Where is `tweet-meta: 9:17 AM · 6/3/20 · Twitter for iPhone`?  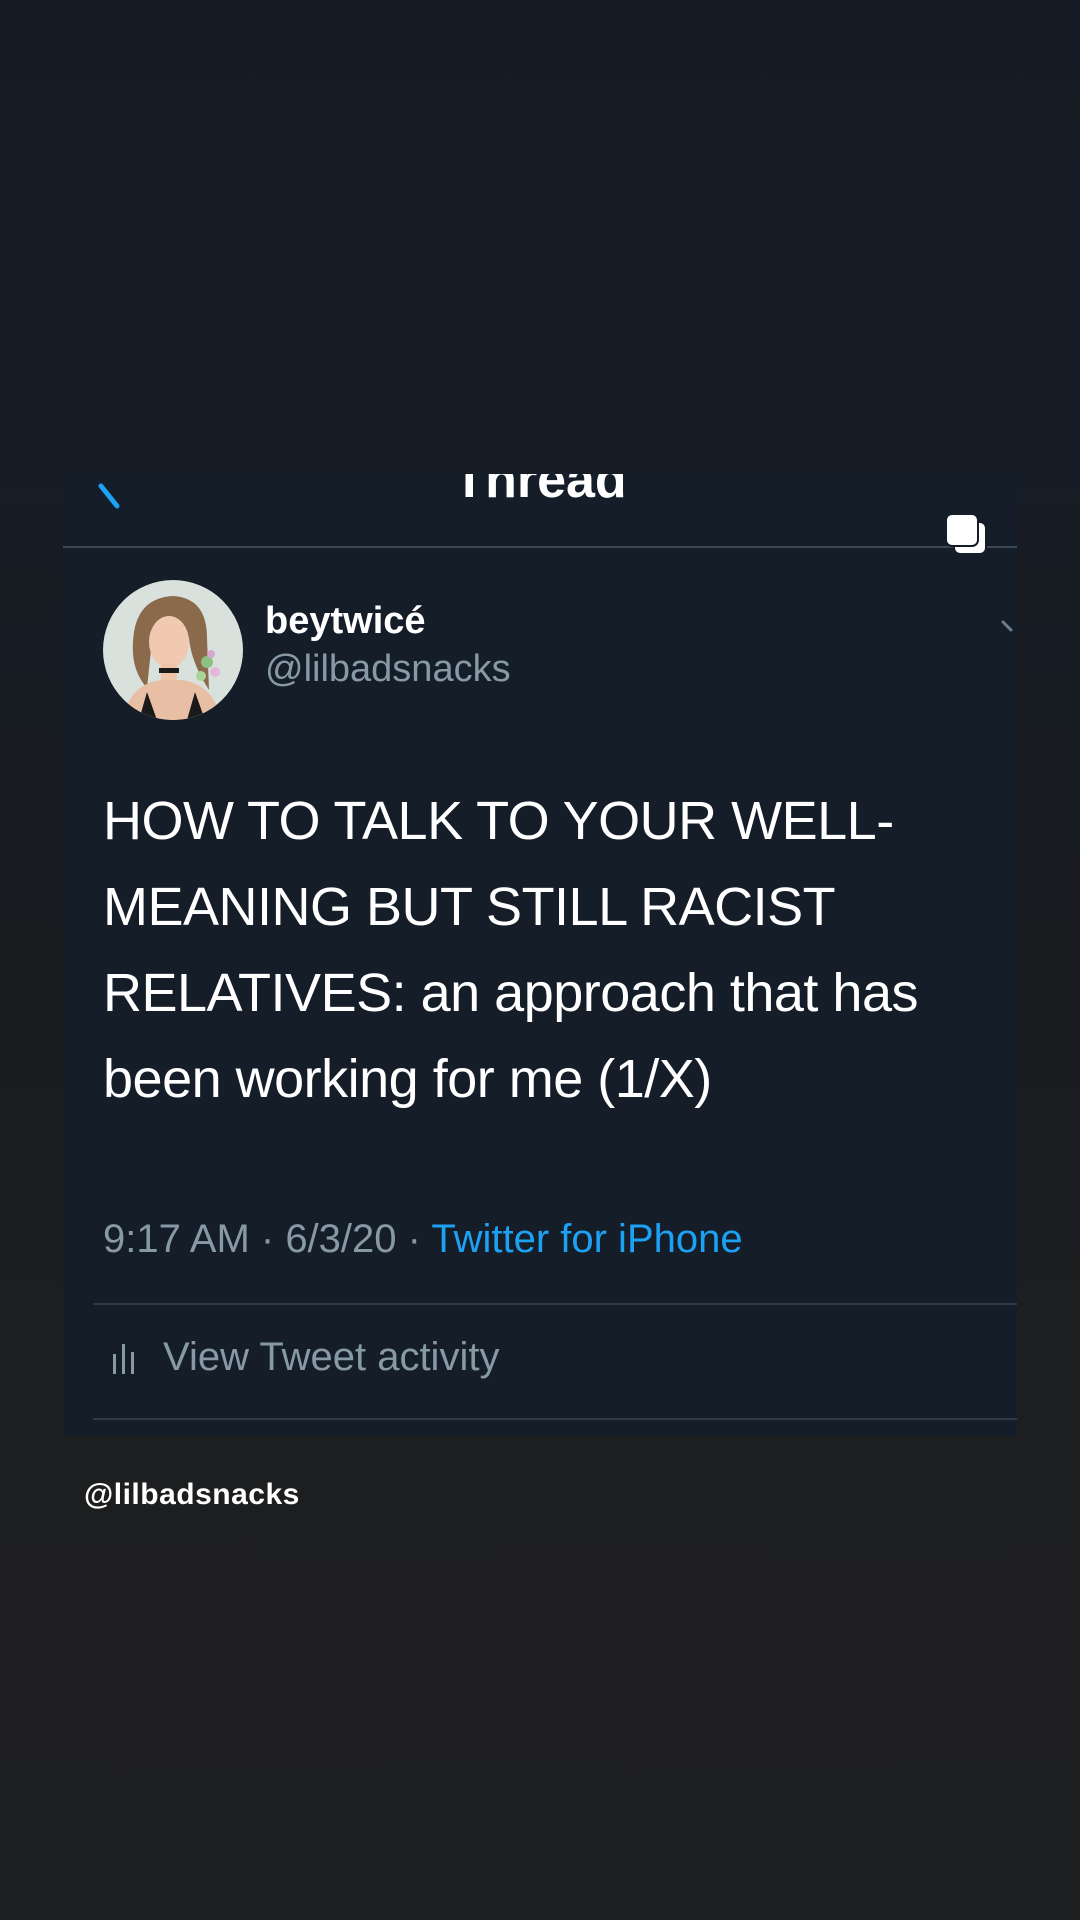
tweet-meta: 9:17 AM · 6/3/20 · Twitter for iPhone is located at coordinates (423, 1239).